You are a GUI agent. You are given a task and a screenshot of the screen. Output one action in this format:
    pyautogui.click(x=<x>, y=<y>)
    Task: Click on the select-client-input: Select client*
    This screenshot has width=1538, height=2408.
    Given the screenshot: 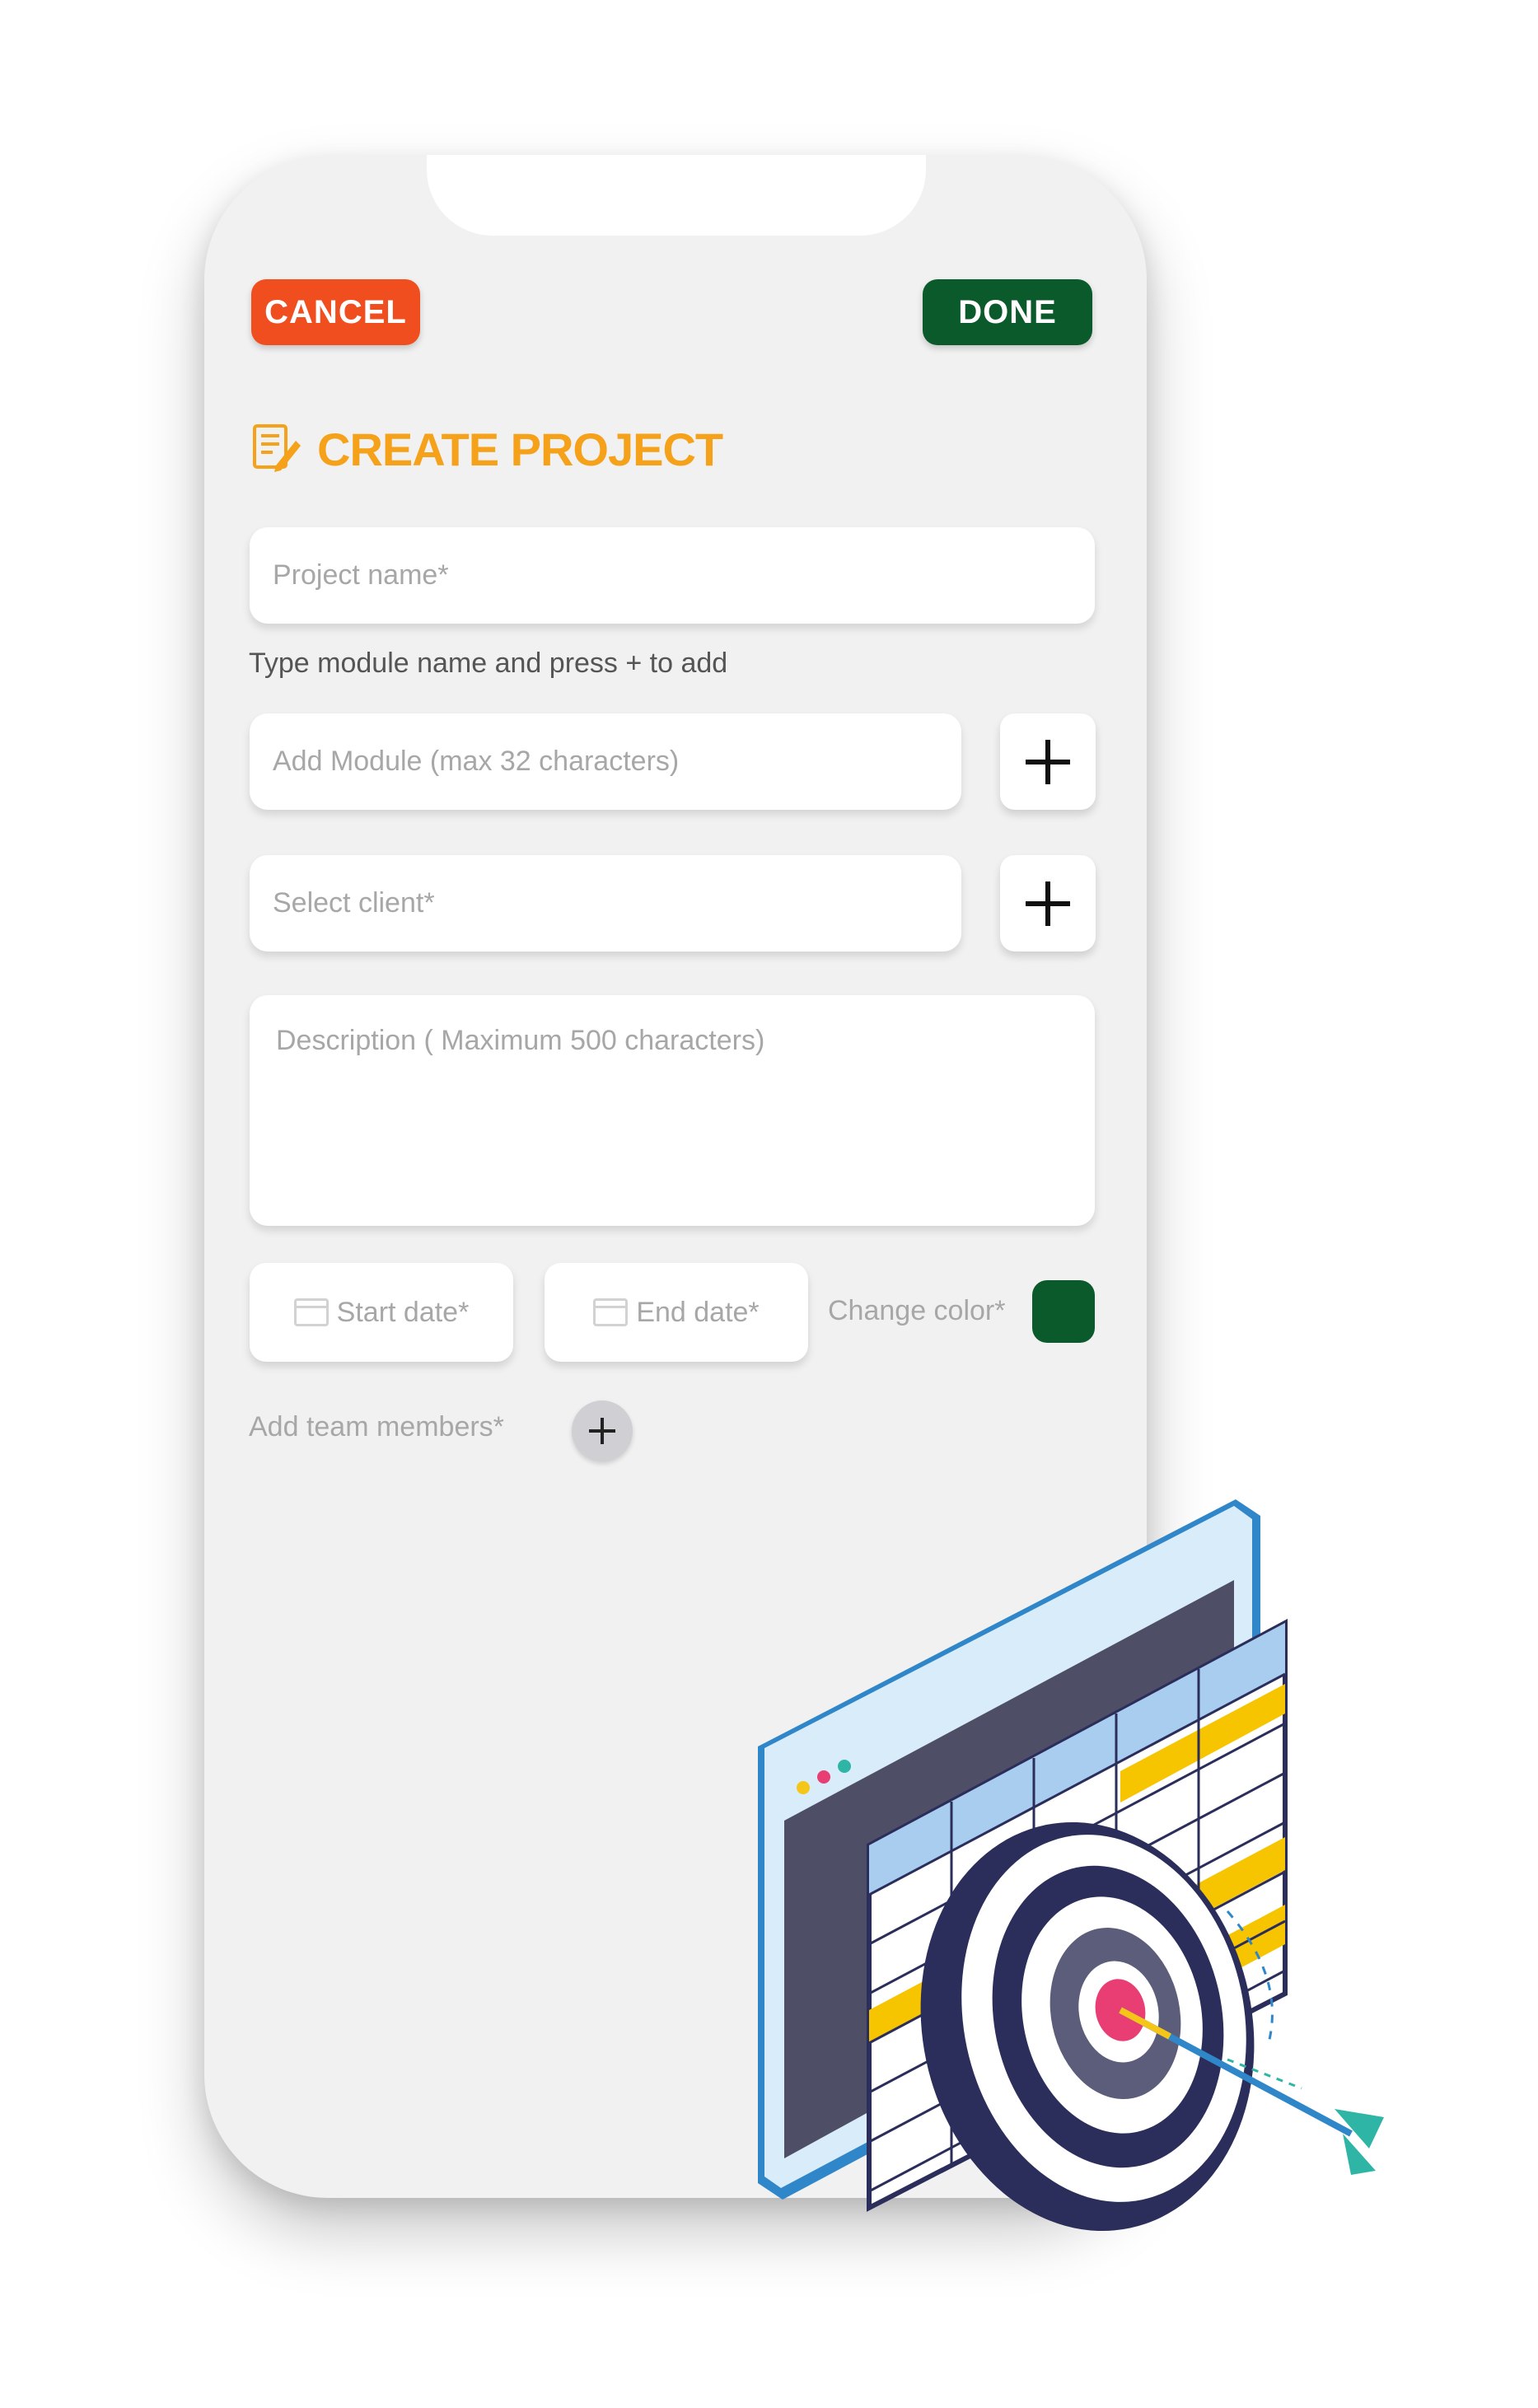 What is the action you would take?
    pyautogui.click(x=605, y=903)
    